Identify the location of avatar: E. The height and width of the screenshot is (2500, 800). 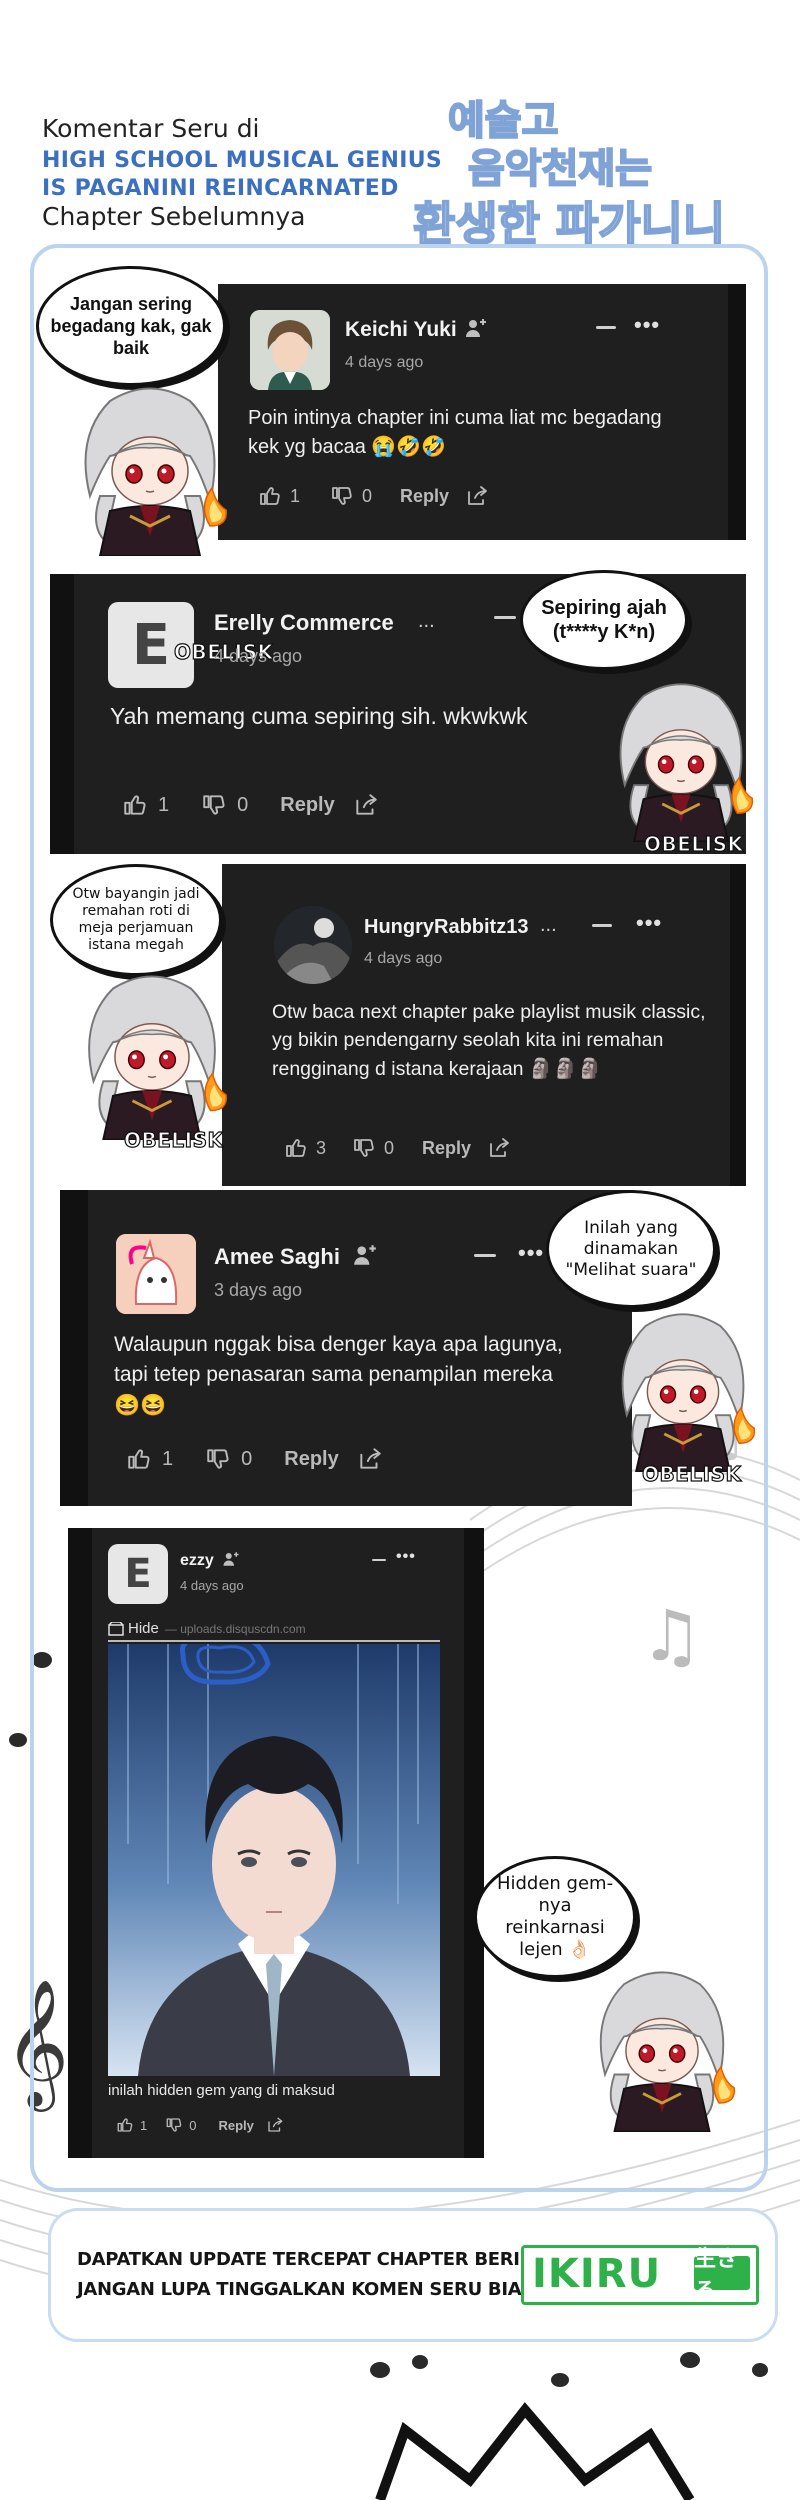
(138, 1574).